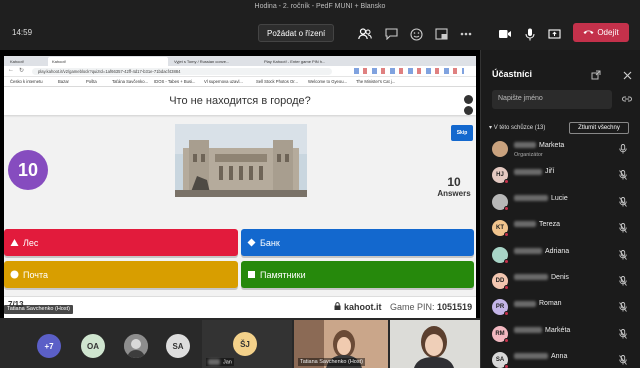 This screenshot has width=640, height=368. I want to click on bookmark: Pošta, so click(91, 81).